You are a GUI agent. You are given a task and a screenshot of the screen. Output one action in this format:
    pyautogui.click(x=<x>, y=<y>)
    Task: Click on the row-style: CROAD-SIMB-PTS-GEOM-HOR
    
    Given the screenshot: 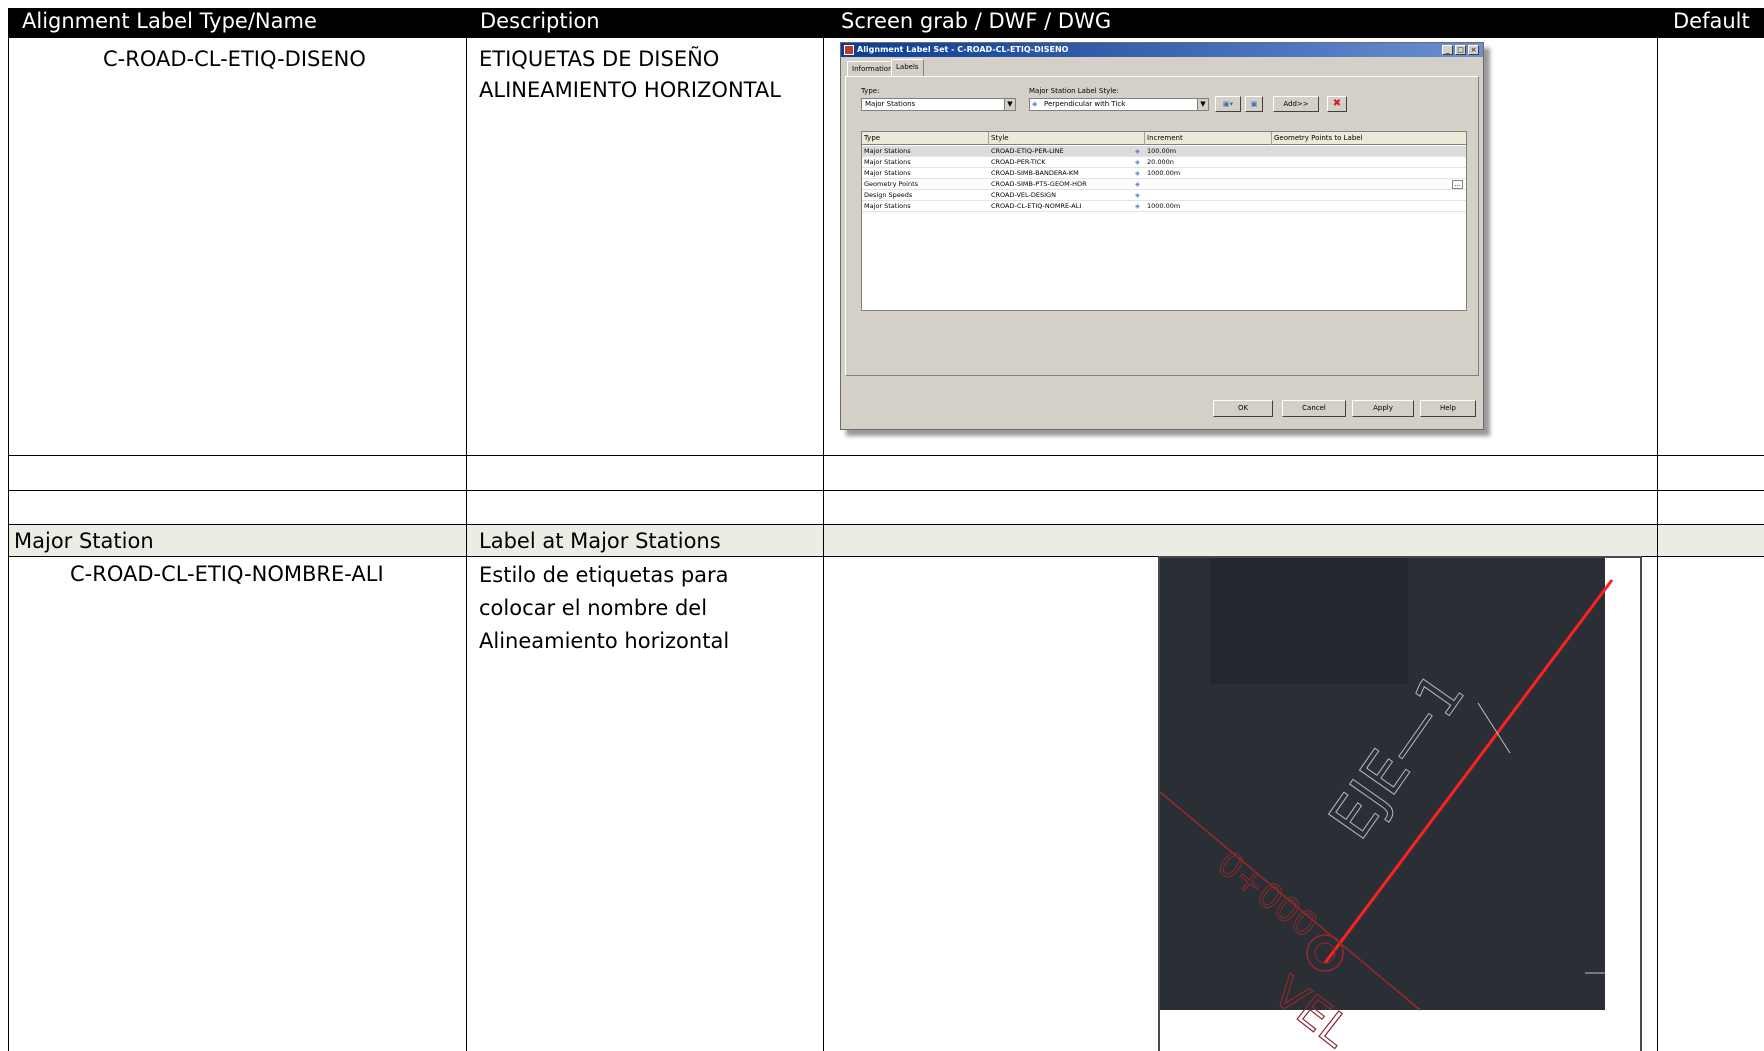 What is the action you would take?
    pyautogui.click(x=1039, y=184)
    